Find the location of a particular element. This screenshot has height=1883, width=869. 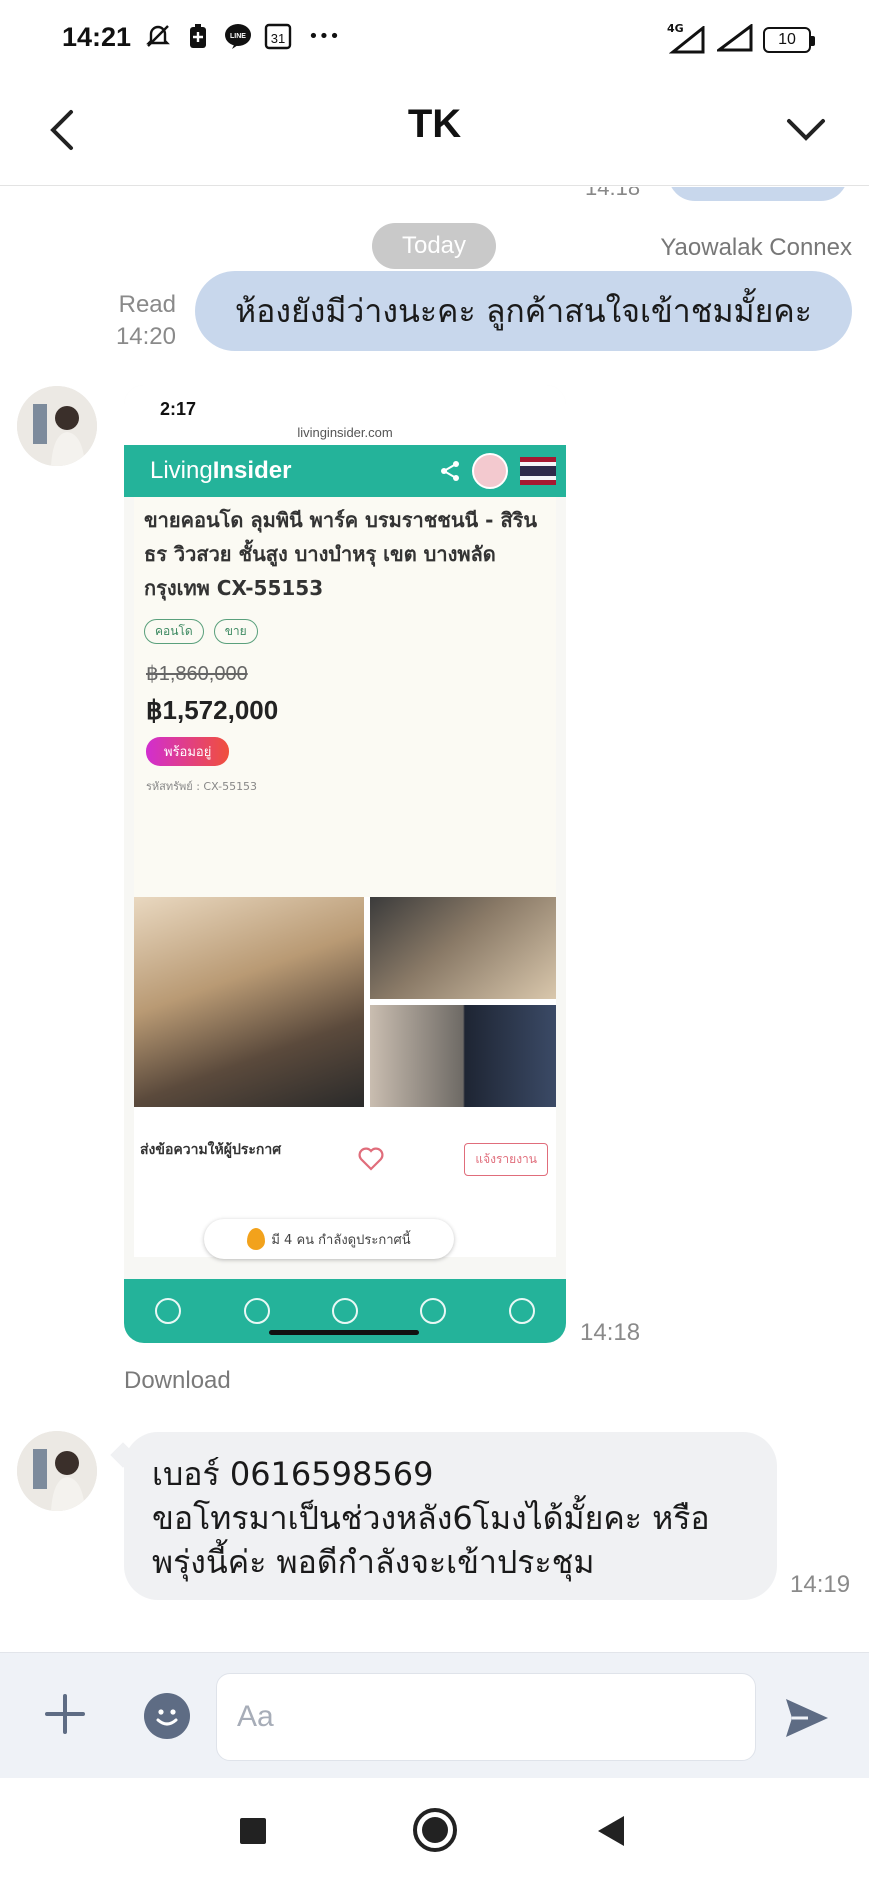

image-viewers-toast: มี 4 คน กำลังดูประกาศนี้ is located at coordinates (329, 1239).